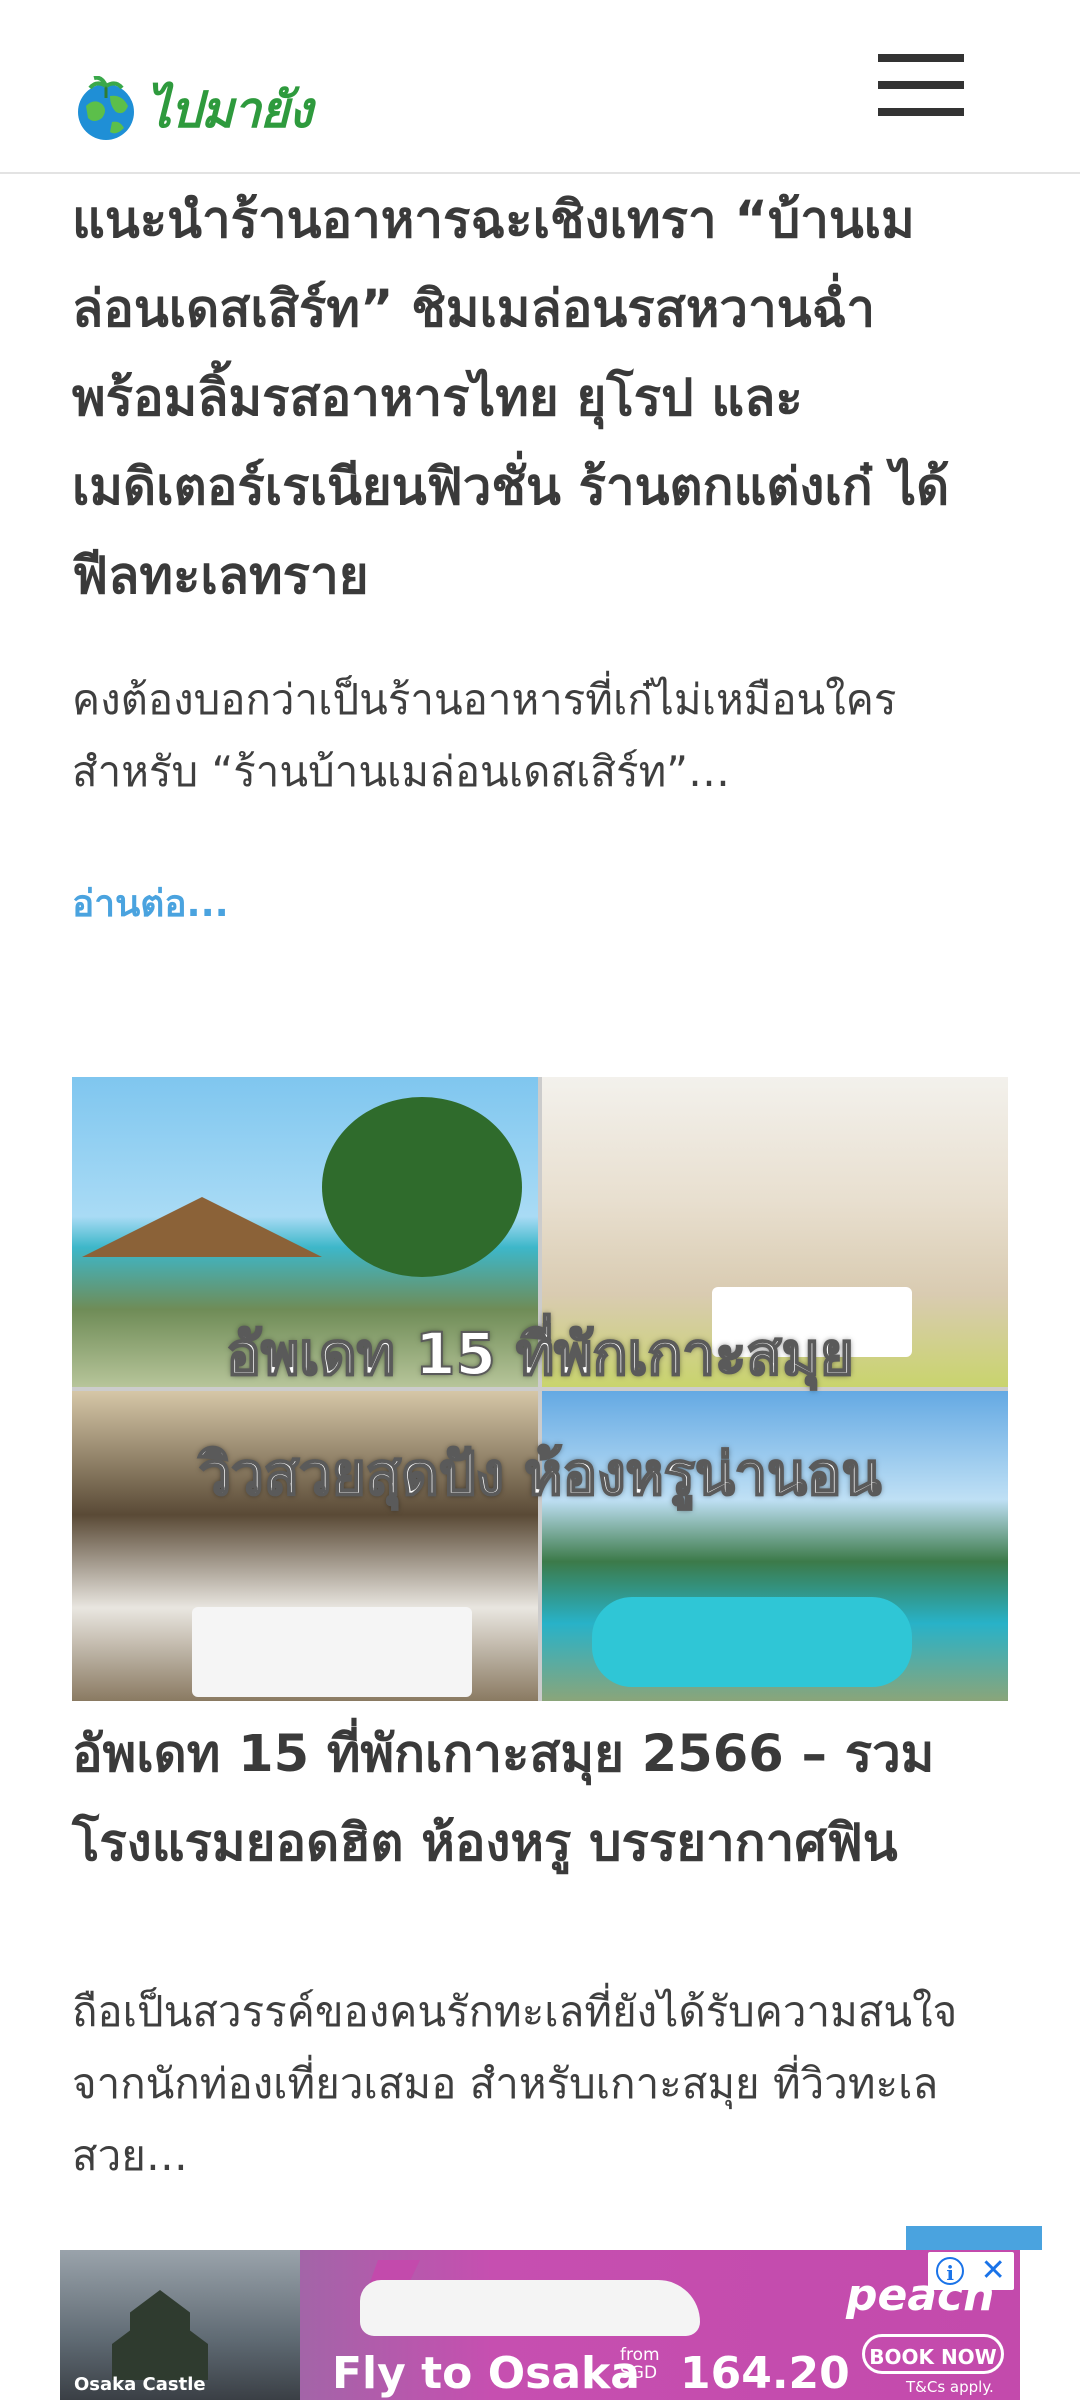 The width and height of the screenshot is (1080, 2400). What do you see at coordinates (933, 2354) in the screenshot?
I see `book-now-button: BOOK NOW` at bounding box center [933, 2354].